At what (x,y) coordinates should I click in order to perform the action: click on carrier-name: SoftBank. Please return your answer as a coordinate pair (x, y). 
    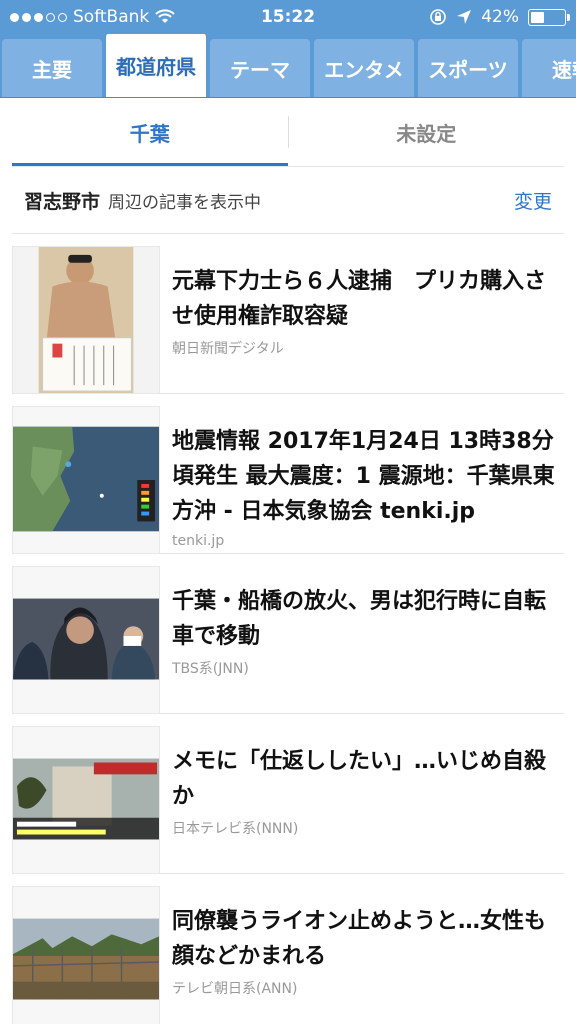
    Looking at the image, I should click on (111, 17).